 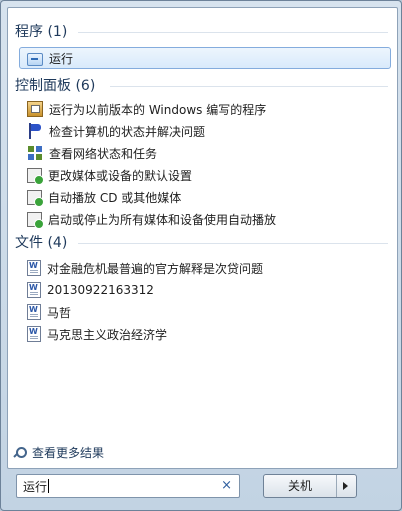 I want to click on group-header-control-panel: 控制面板 (6), so click(x=55, y=86).